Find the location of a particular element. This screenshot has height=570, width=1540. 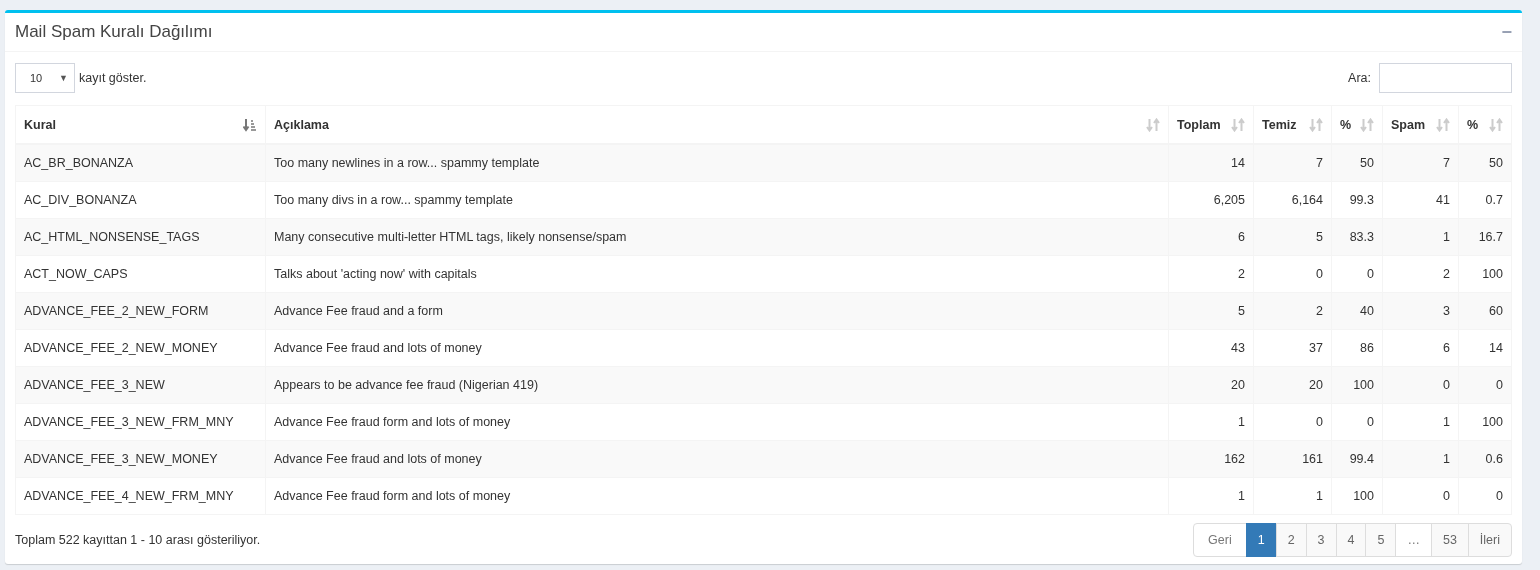

page-length-select: 10 ▼ is located at coordinates (45, 77).